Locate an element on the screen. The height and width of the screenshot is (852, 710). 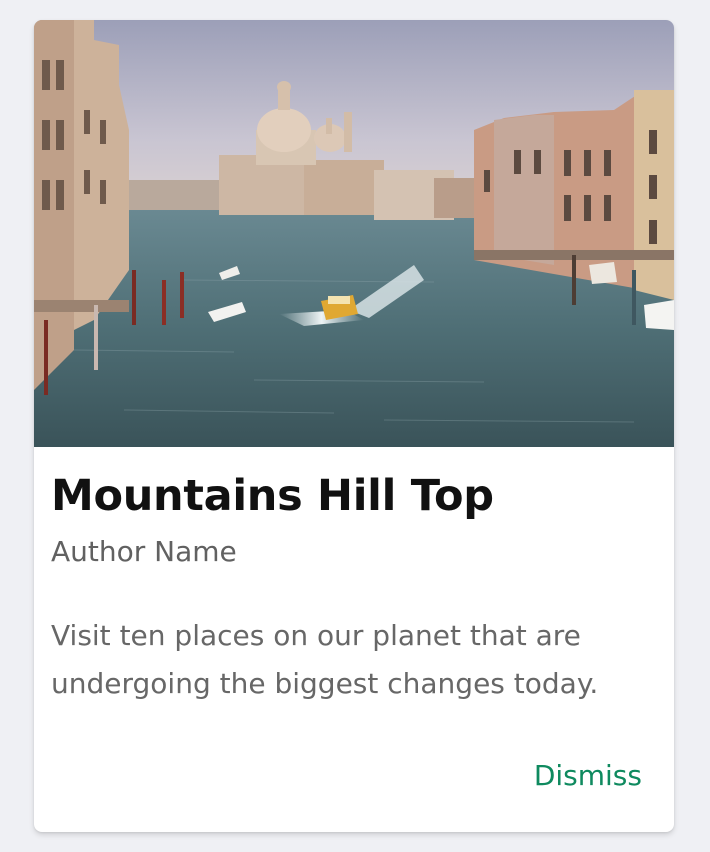
card-author: Author Name is located at coordinates (144, 551).